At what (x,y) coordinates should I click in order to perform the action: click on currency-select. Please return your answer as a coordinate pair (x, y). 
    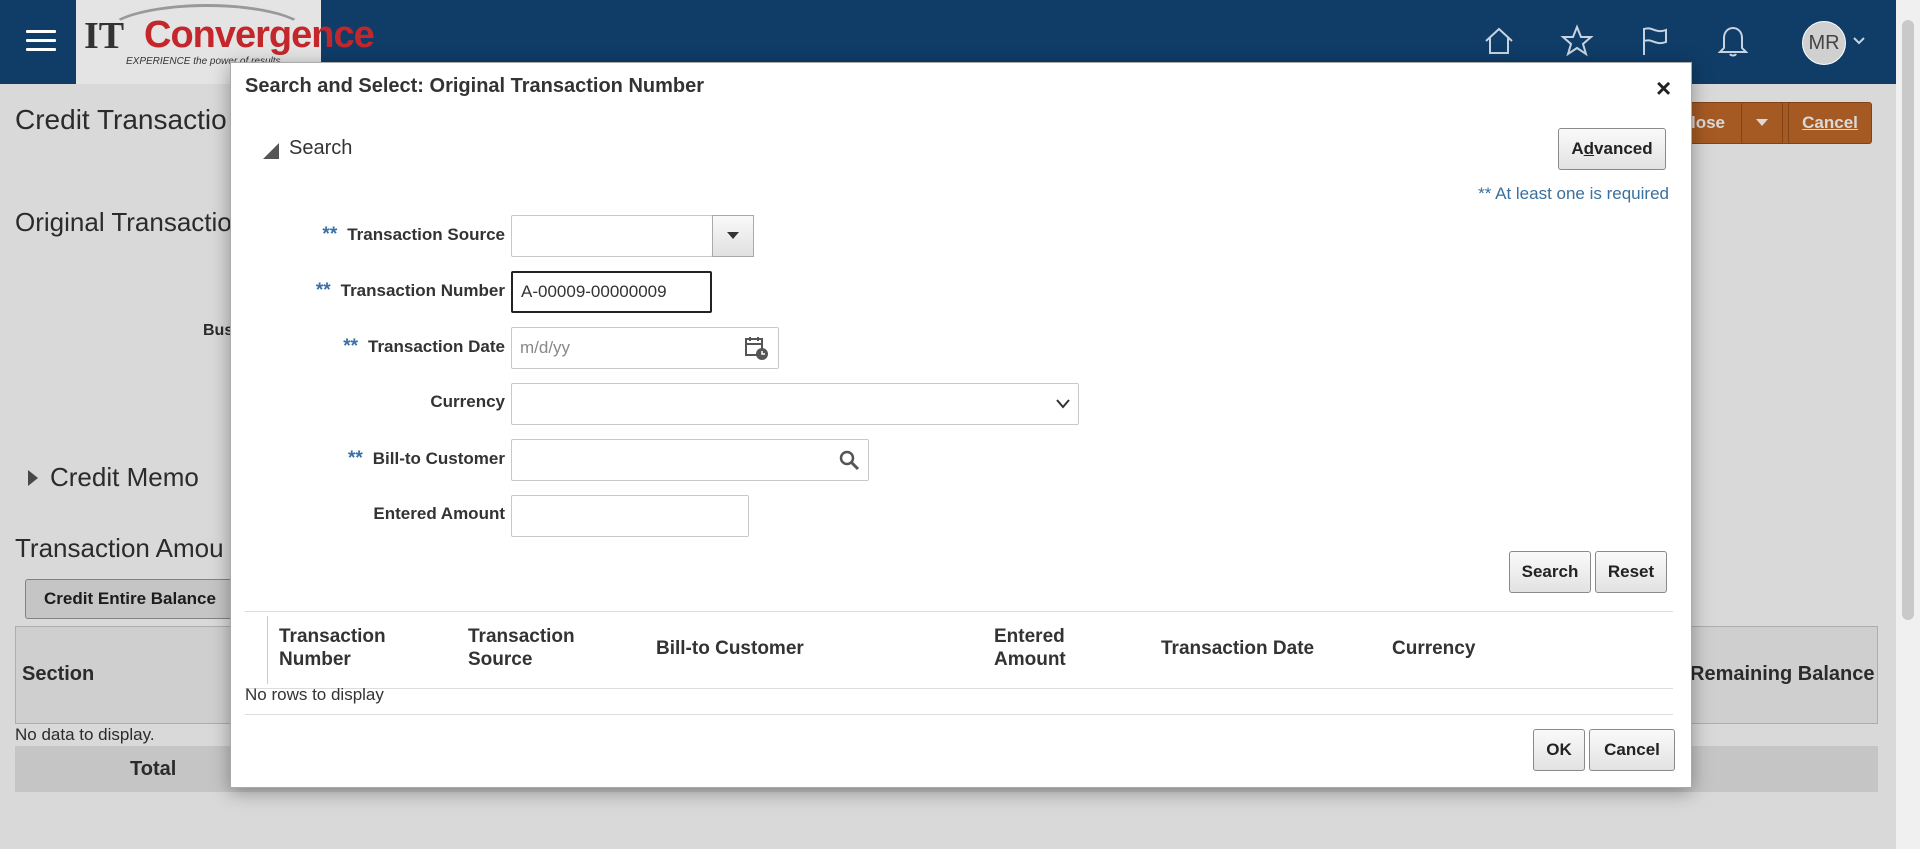
    Looking at the image, I should click on (795, 404).